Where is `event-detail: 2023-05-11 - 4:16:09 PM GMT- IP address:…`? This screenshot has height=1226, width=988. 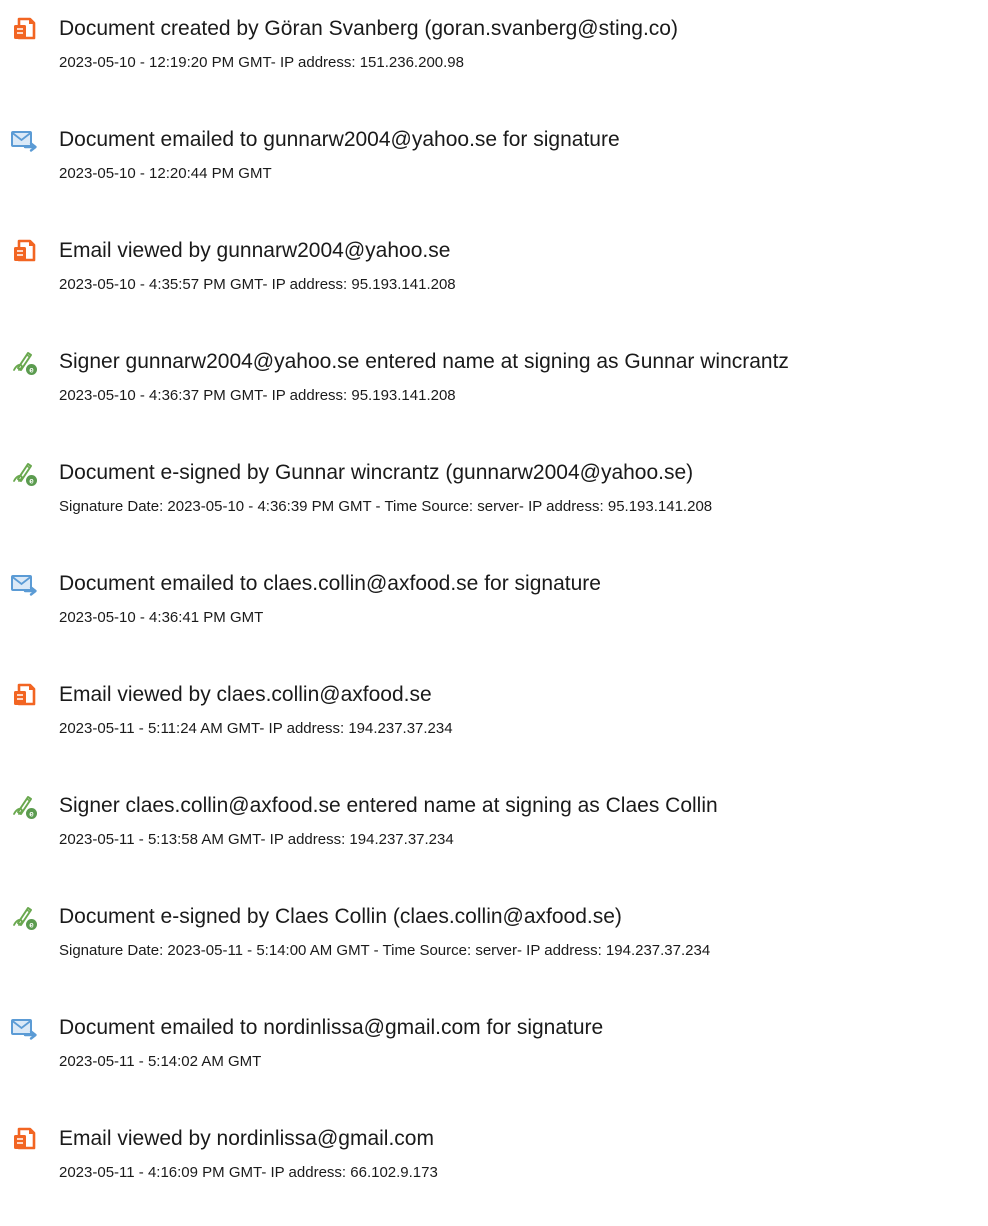
event-detail: 2023-05-11 - 4:16:09 PM GMT- IP address:… is located at coordinates (248, 1172).